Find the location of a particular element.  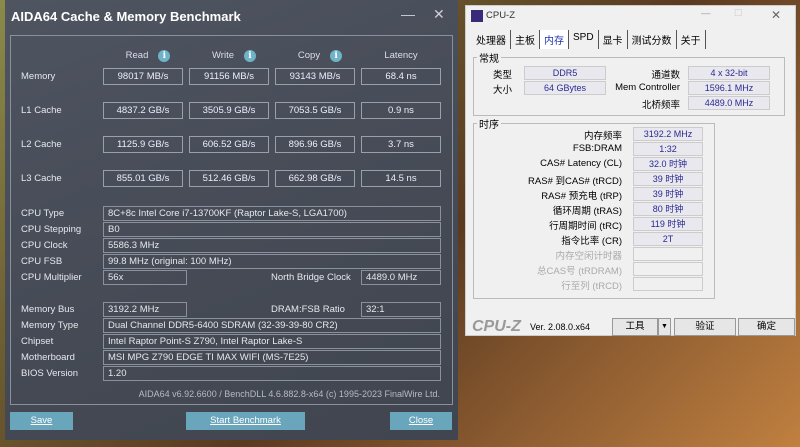

cpu-fsb-label: CPU FSB is located at coordinates (42, 261).